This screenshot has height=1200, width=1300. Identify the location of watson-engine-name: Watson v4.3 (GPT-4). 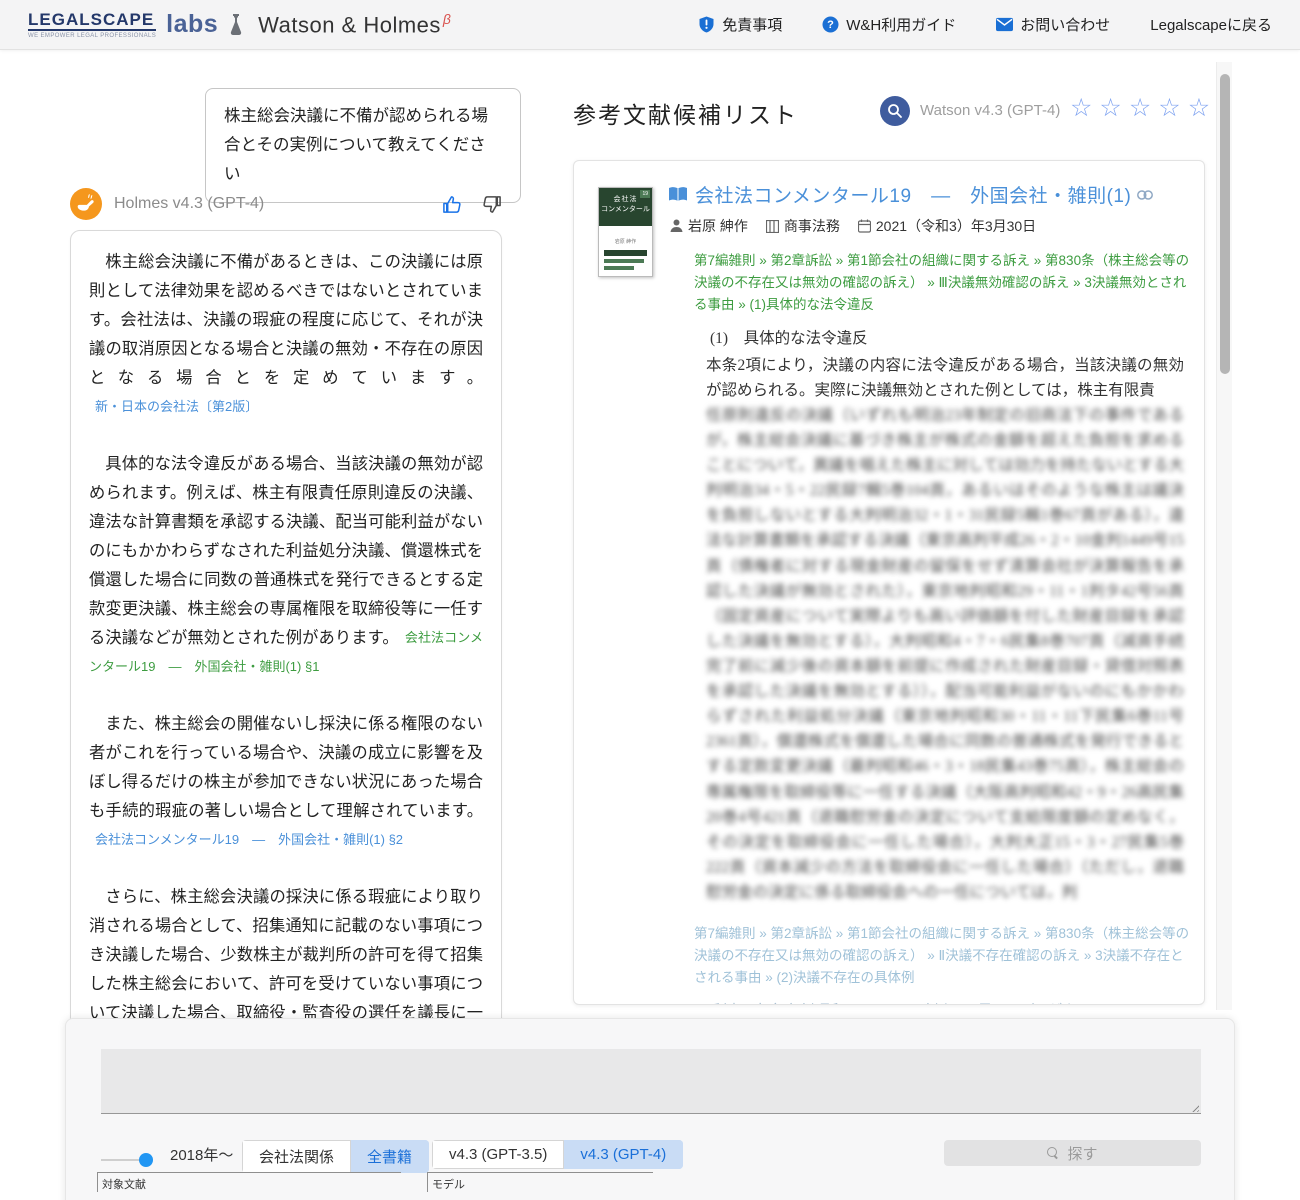
(990, 110).